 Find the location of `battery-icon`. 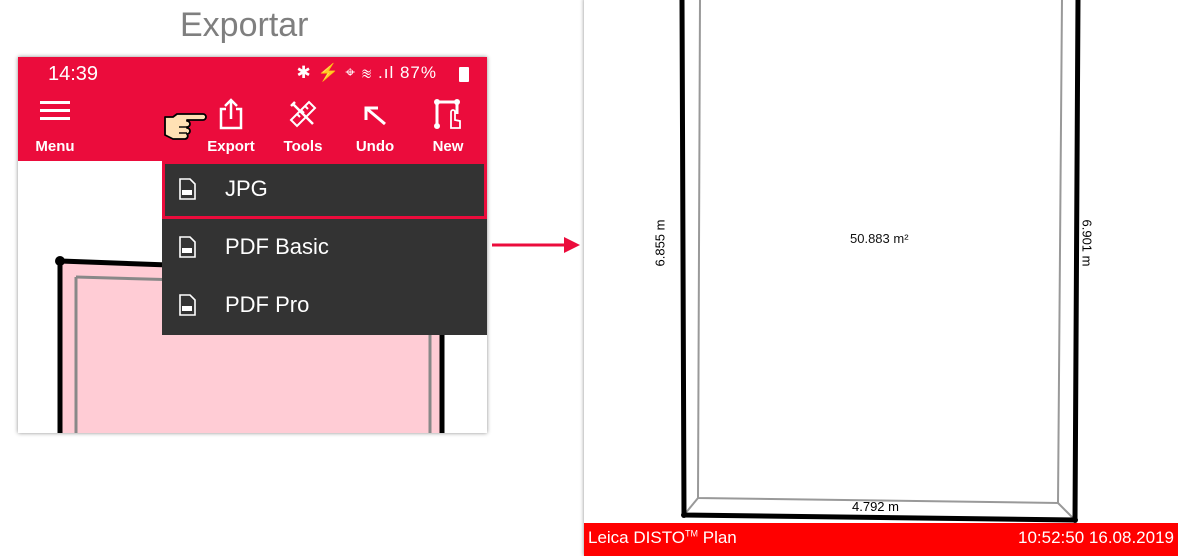

battery-icon is located at coordinates (464, 74).